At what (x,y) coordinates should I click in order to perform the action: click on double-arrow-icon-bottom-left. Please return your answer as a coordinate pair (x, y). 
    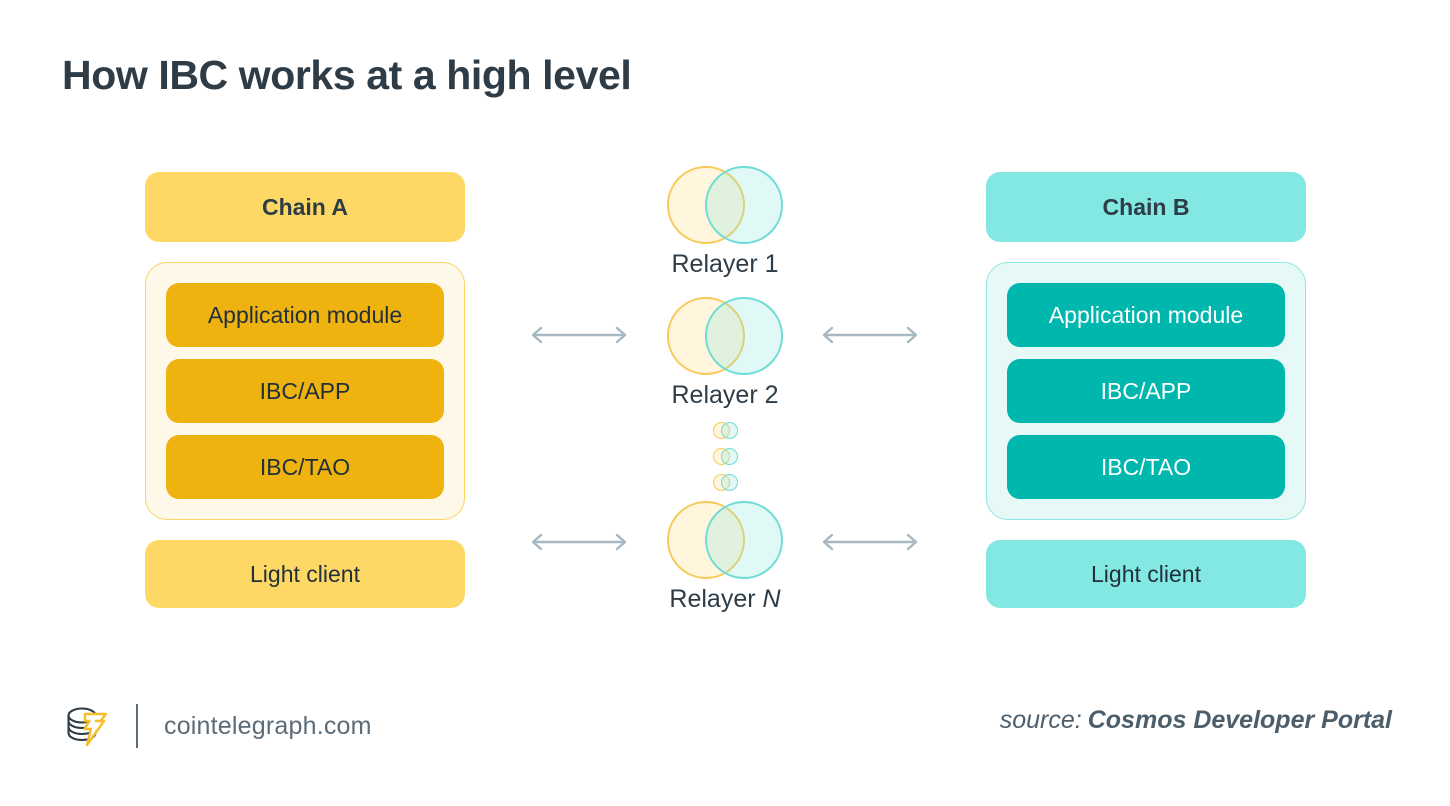
    Looking at the image, I should click on (579, 542).